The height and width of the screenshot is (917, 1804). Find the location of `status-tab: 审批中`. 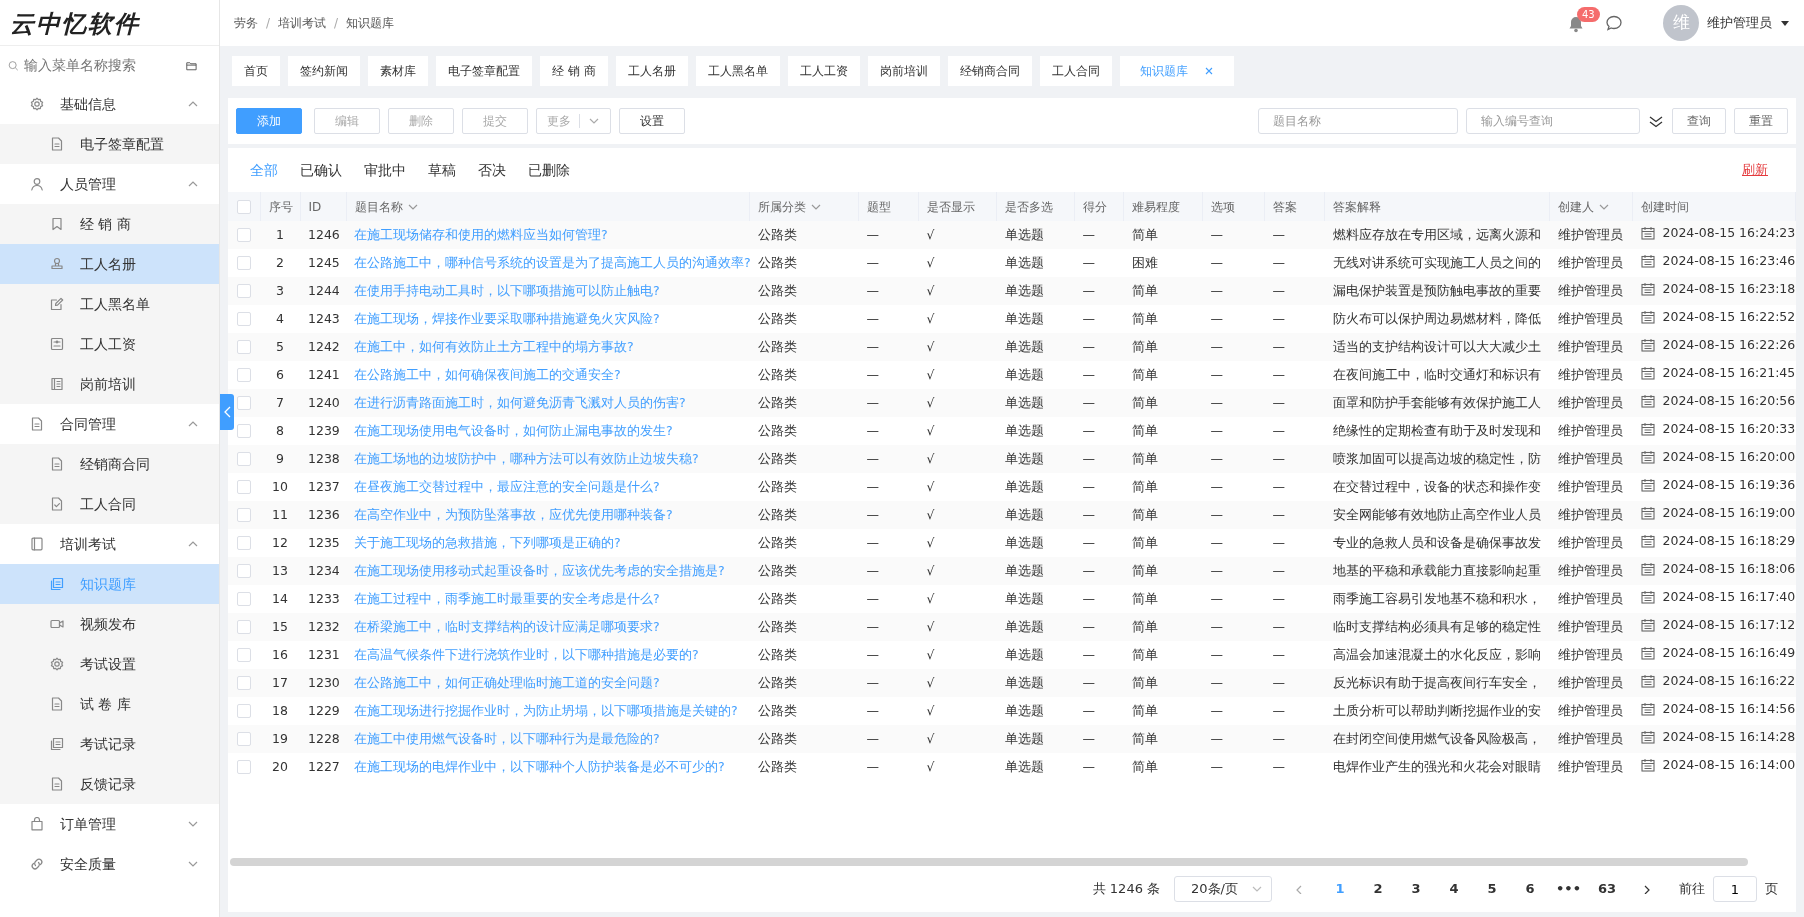

status-tab: 审批中 is located at coordinates (385, 170).